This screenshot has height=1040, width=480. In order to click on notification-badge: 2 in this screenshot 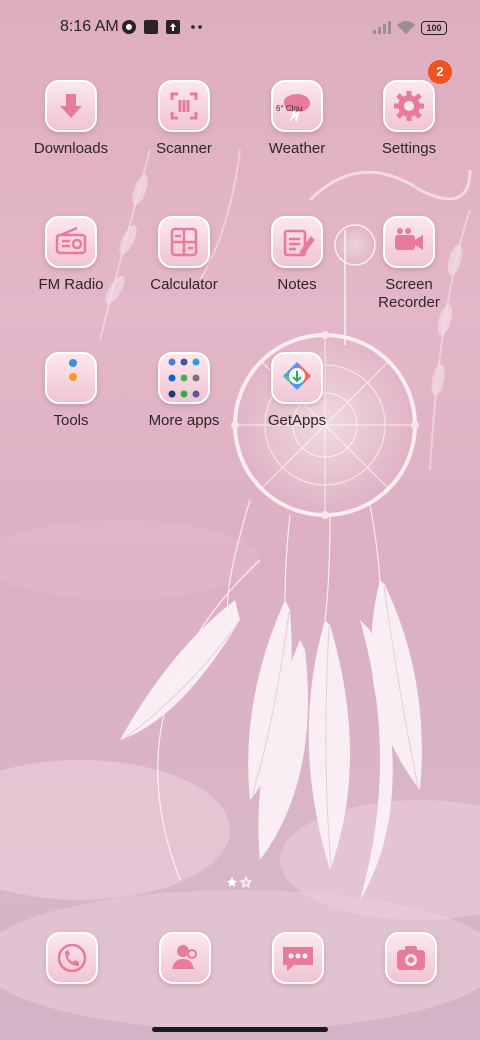, I will do `click(440, 72)`.